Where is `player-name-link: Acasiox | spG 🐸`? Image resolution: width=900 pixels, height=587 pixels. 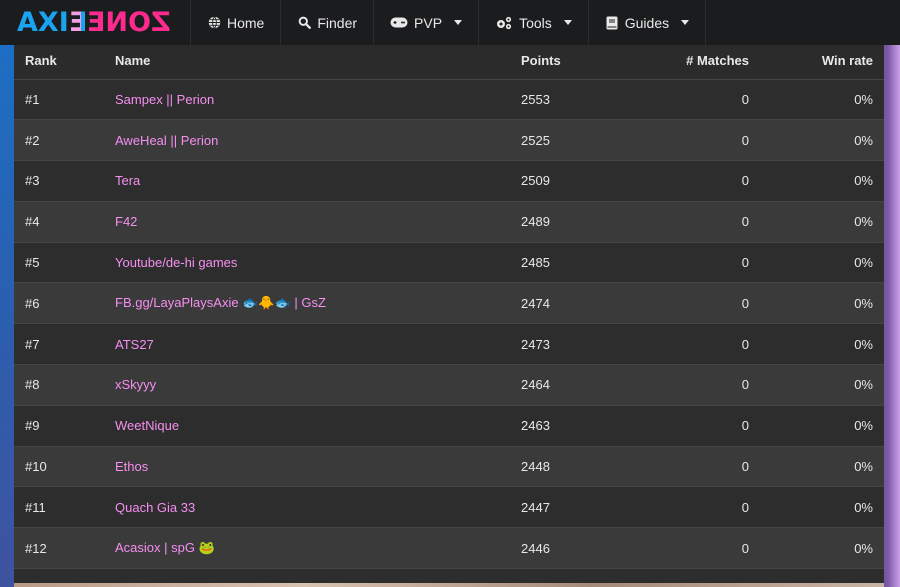
player-name-link: Acasiox | spG 🐸 is located at coordinates (165, 547).